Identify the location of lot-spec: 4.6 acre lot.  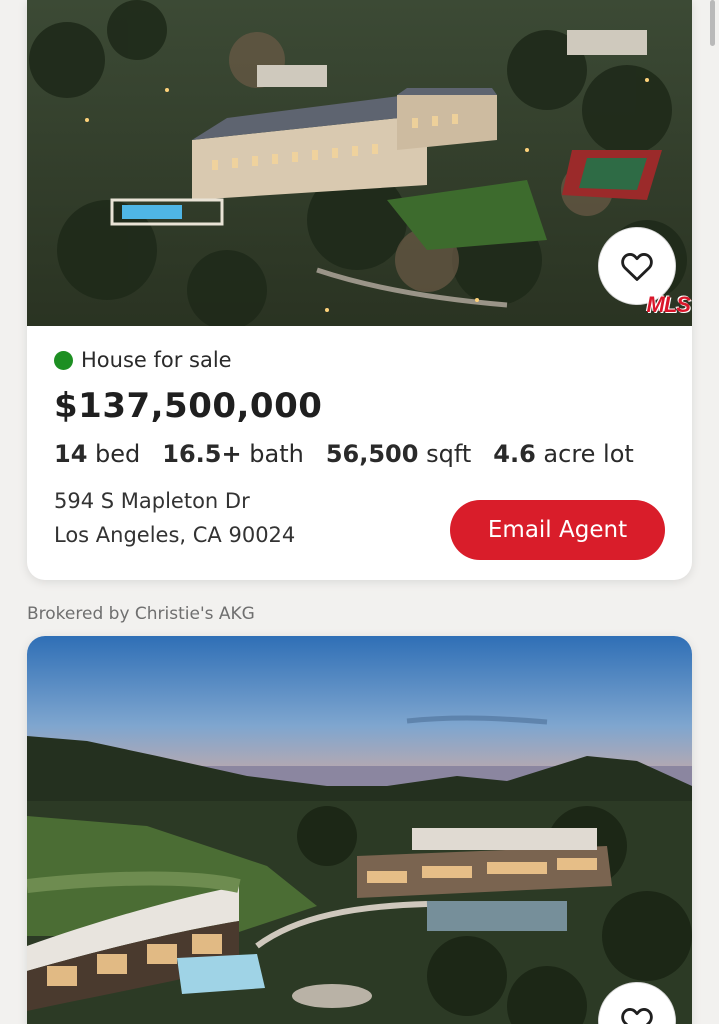
(563, 454).